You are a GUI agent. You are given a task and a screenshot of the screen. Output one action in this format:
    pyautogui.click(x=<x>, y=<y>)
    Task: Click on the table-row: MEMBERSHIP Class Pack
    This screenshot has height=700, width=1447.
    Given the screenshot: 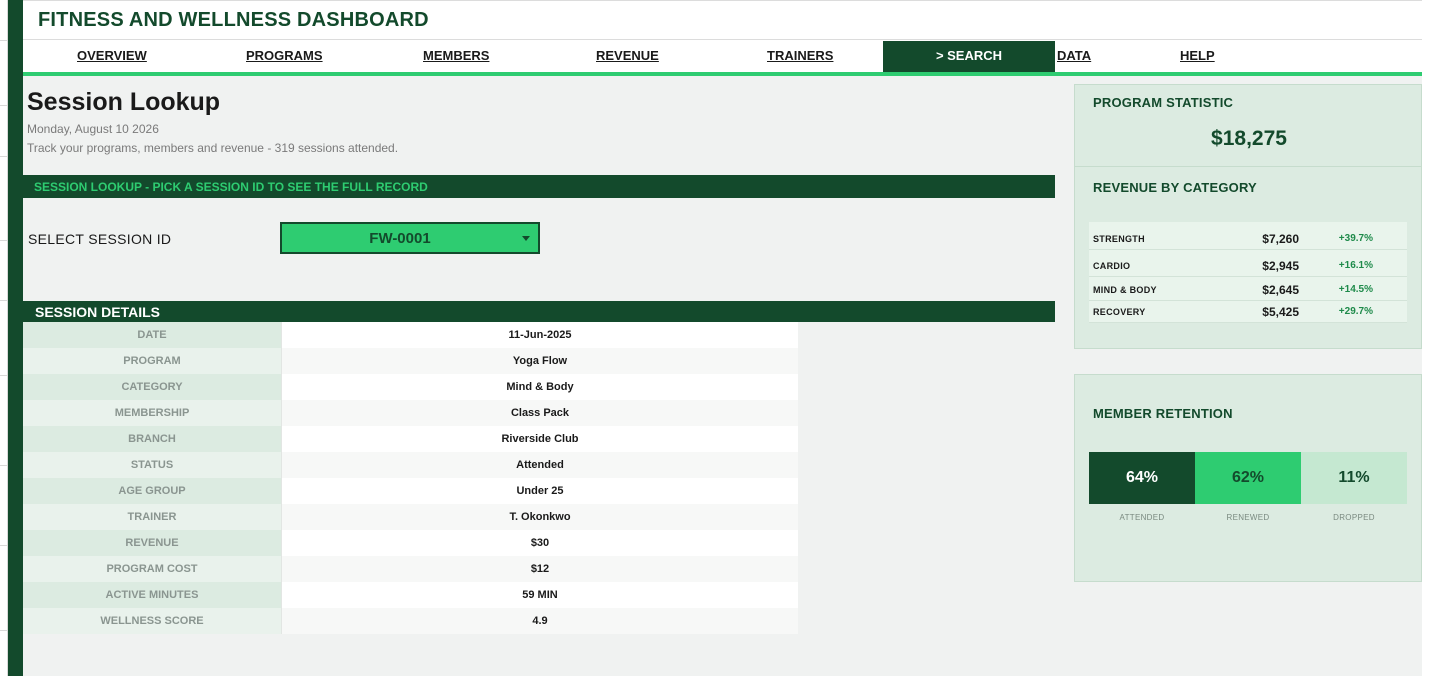 What is the action you would take?
    pyautogui.click(x=410, y=413)
    